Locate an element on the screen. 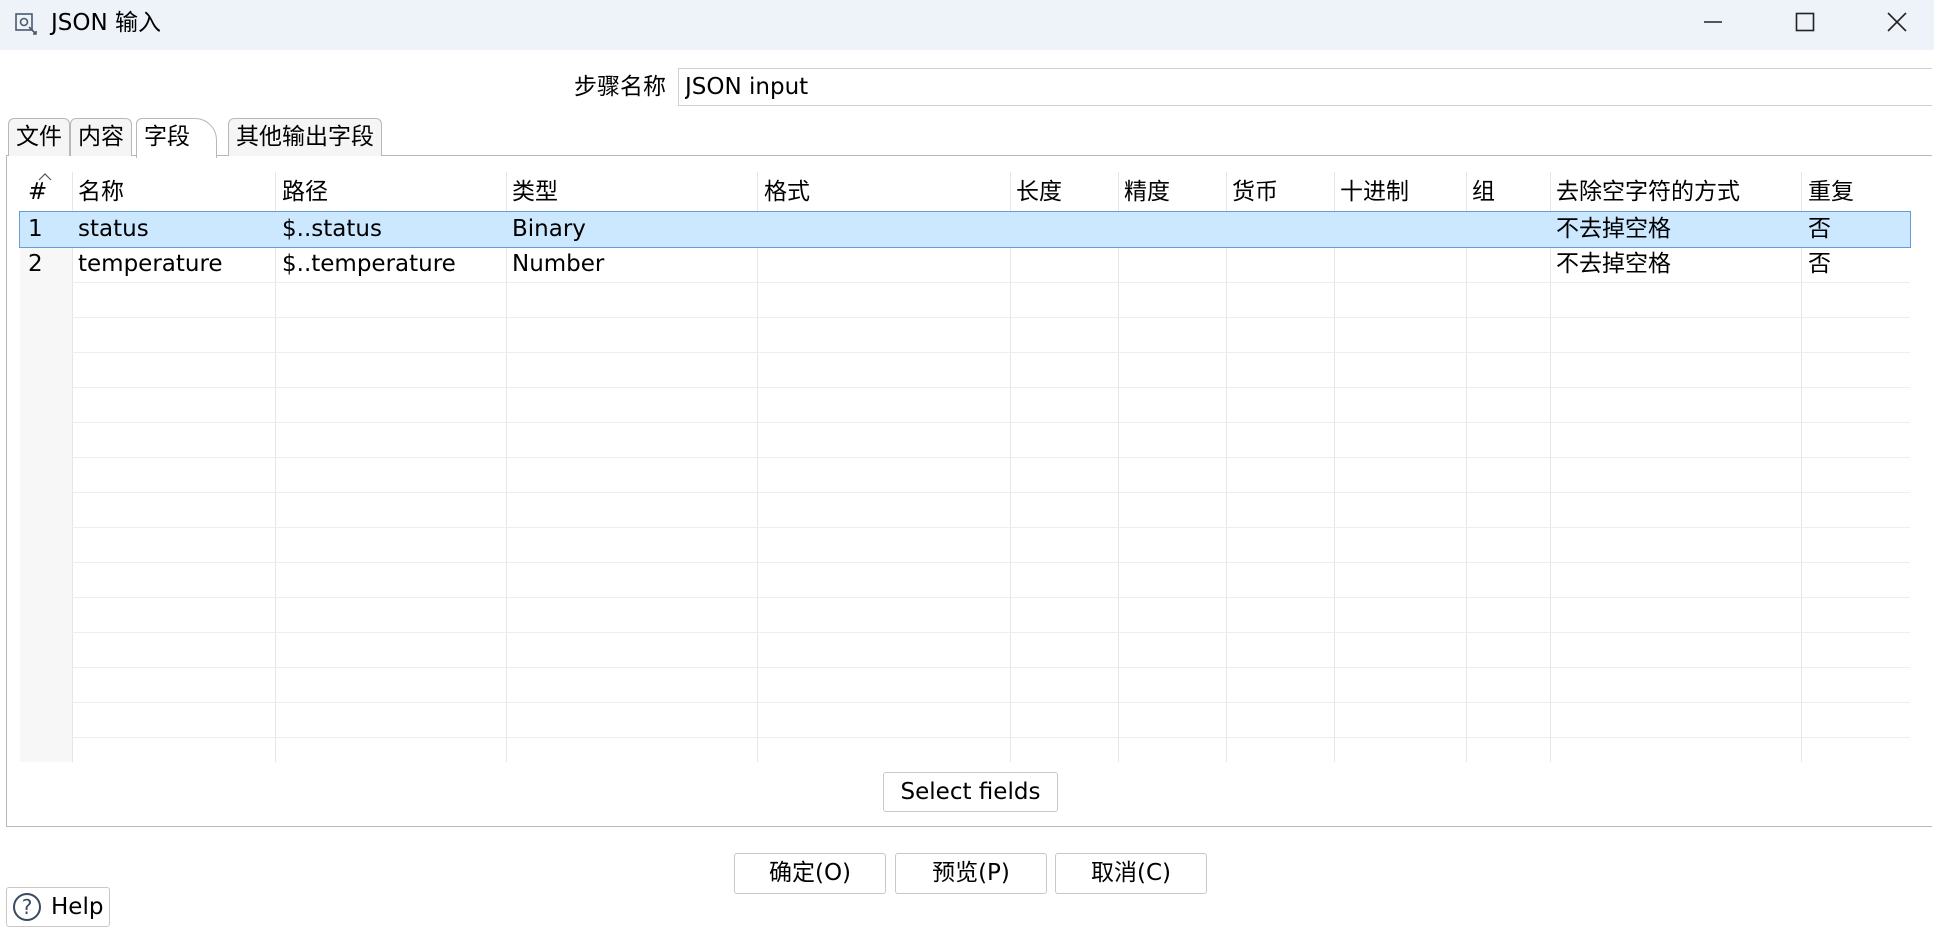 The height and width of the screenshot is (928, 1934). cell-path: $..temperature is located at coordinates (369, 264).